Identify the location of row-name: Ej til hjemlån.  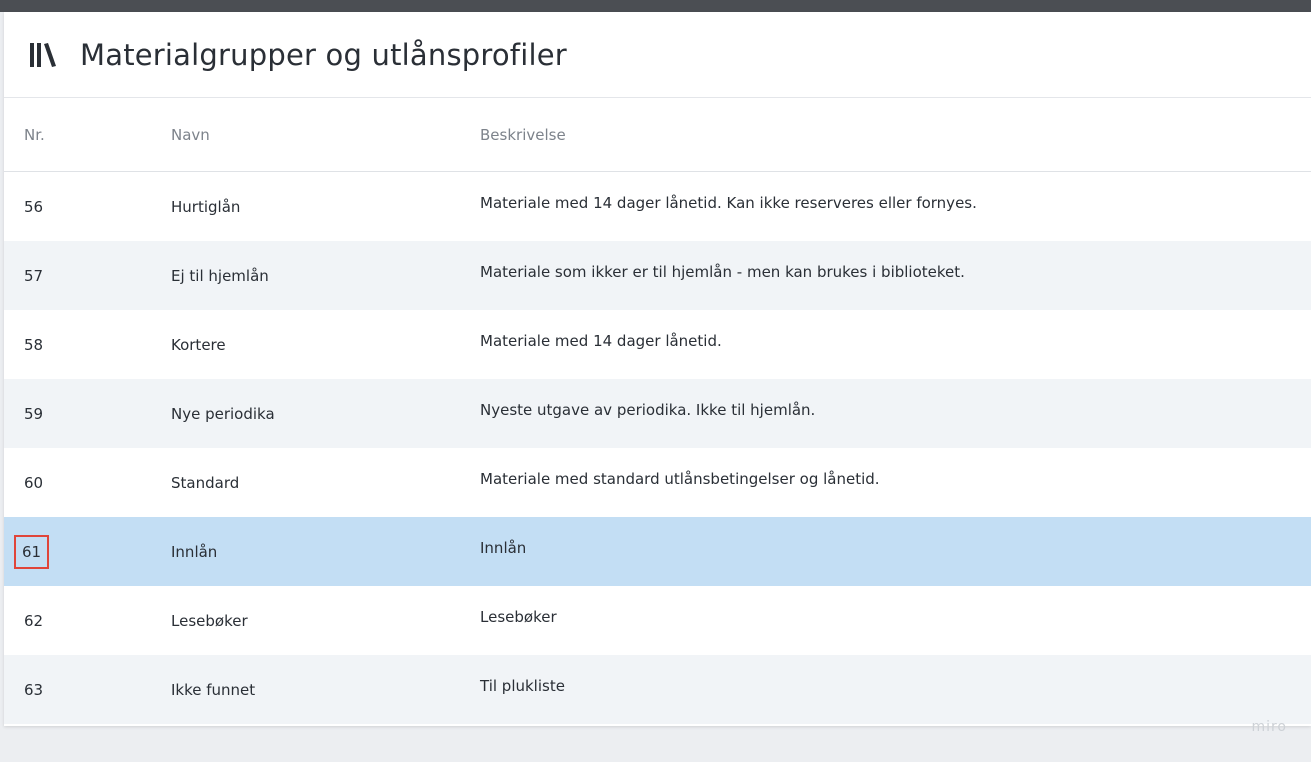
(220, 276).